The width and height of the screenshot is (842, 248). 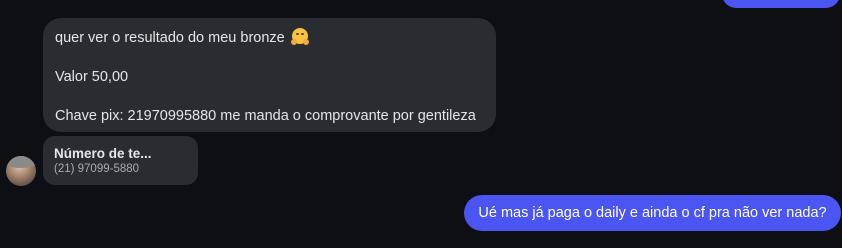 I want to click on message-line: Valor 50,00, so click(x=92, y=77).